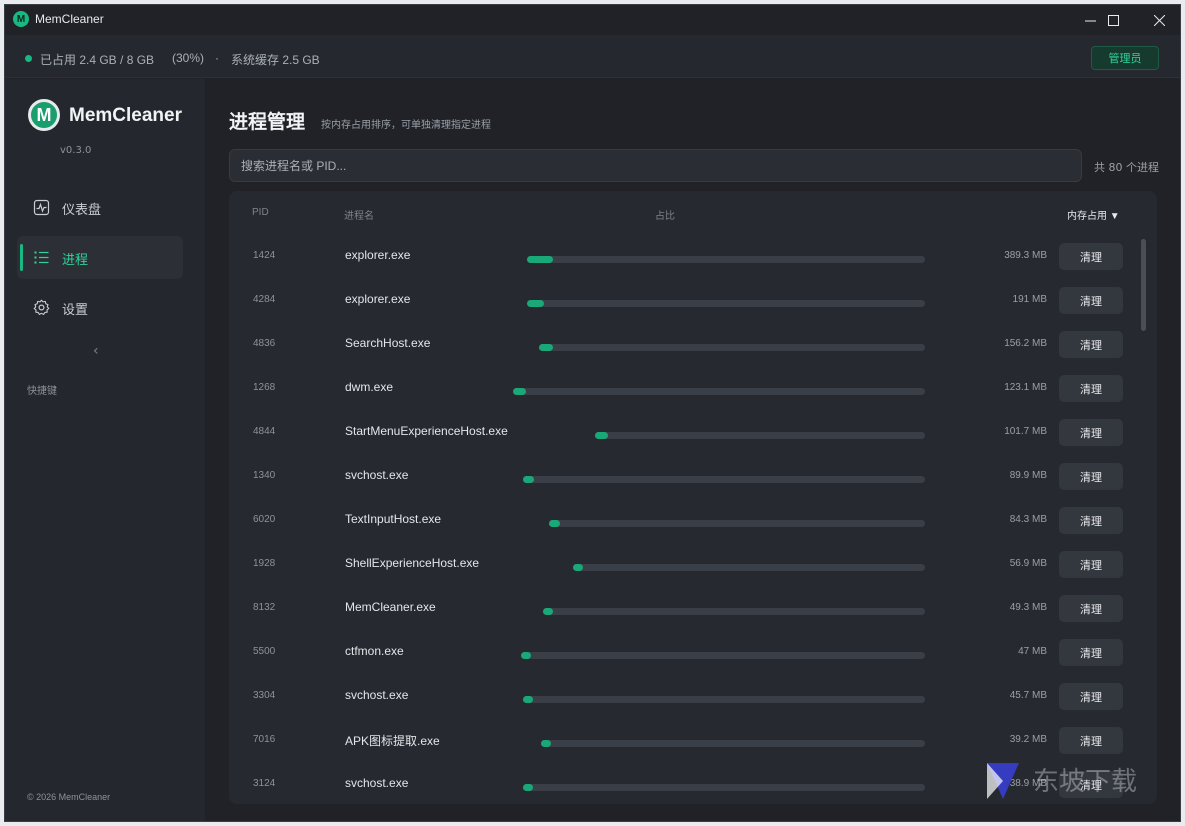 This screenshot has width=1185, height=826. Describe the element at coordinates (1028, 475) in the screenshot. I see `cell-memory: 89.9 MB` at that location.